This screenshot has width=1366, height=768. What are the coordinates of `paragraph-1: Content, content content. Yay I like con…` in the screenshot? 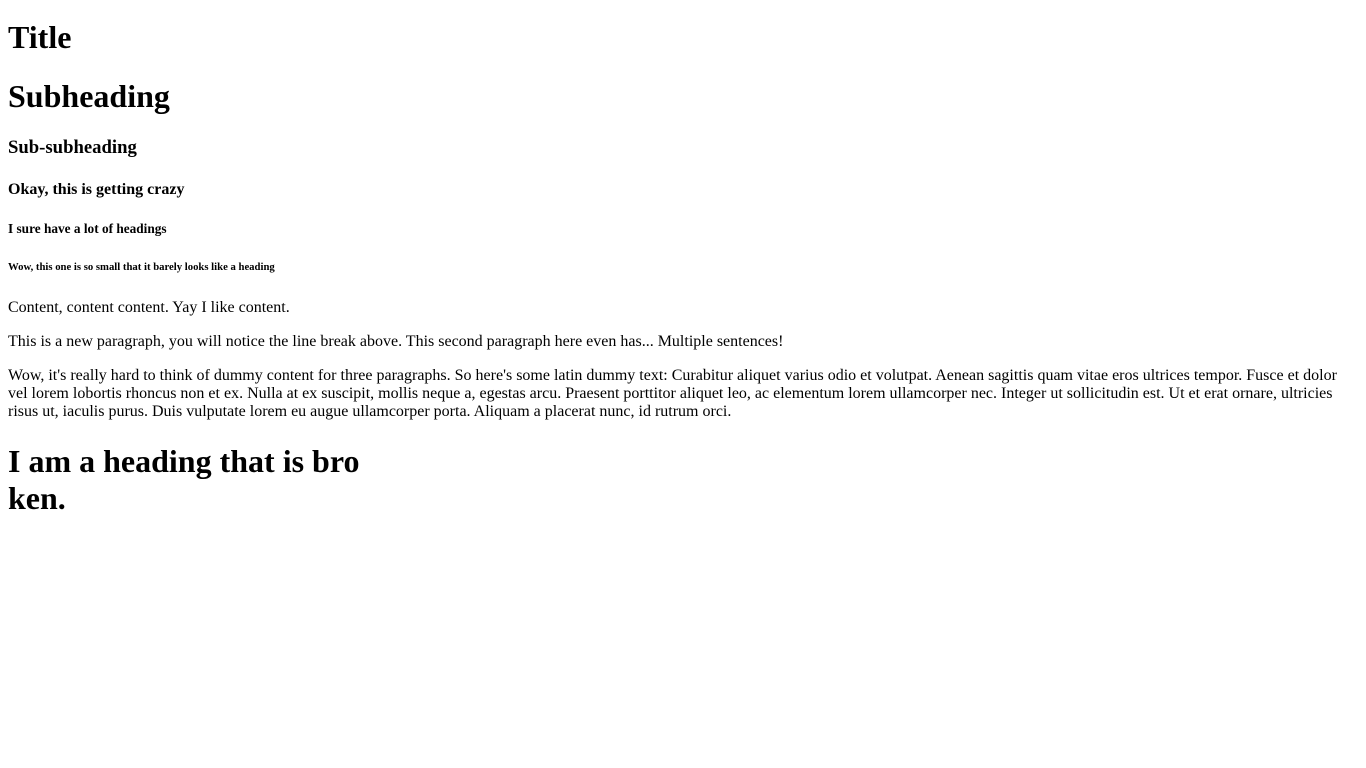 It's located at (149, 307).